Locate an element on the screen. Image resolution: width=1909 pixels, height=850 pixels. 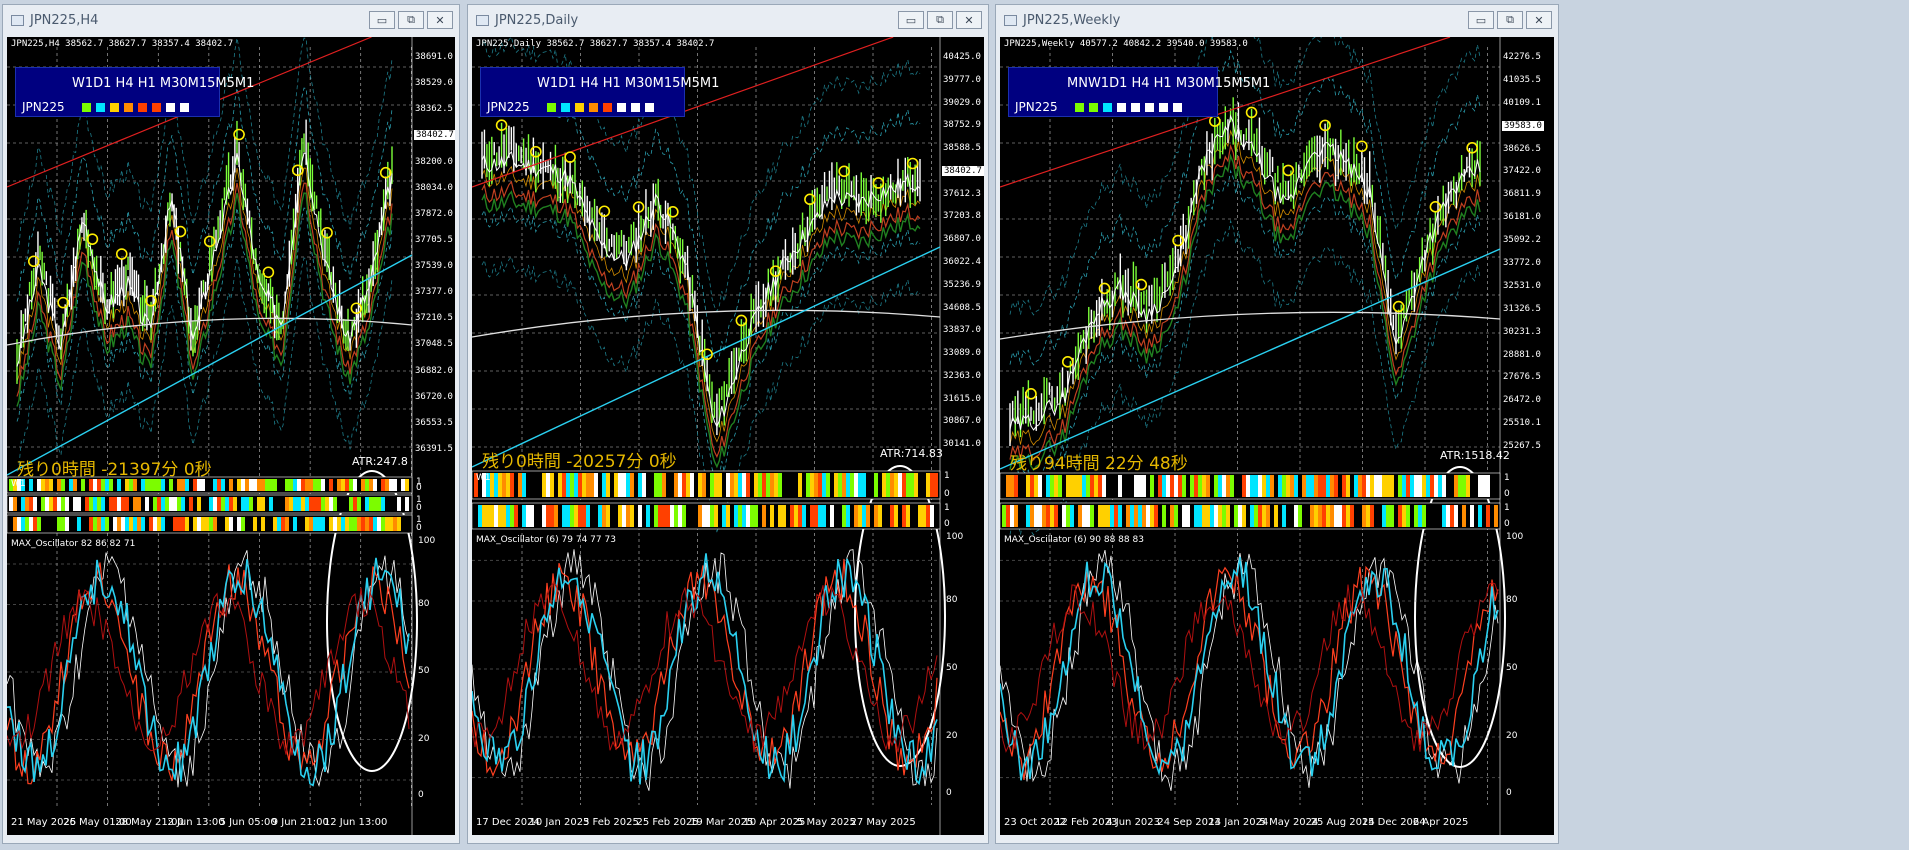
price-axis-label: 38200.0 is located at coordinates (434, 161).